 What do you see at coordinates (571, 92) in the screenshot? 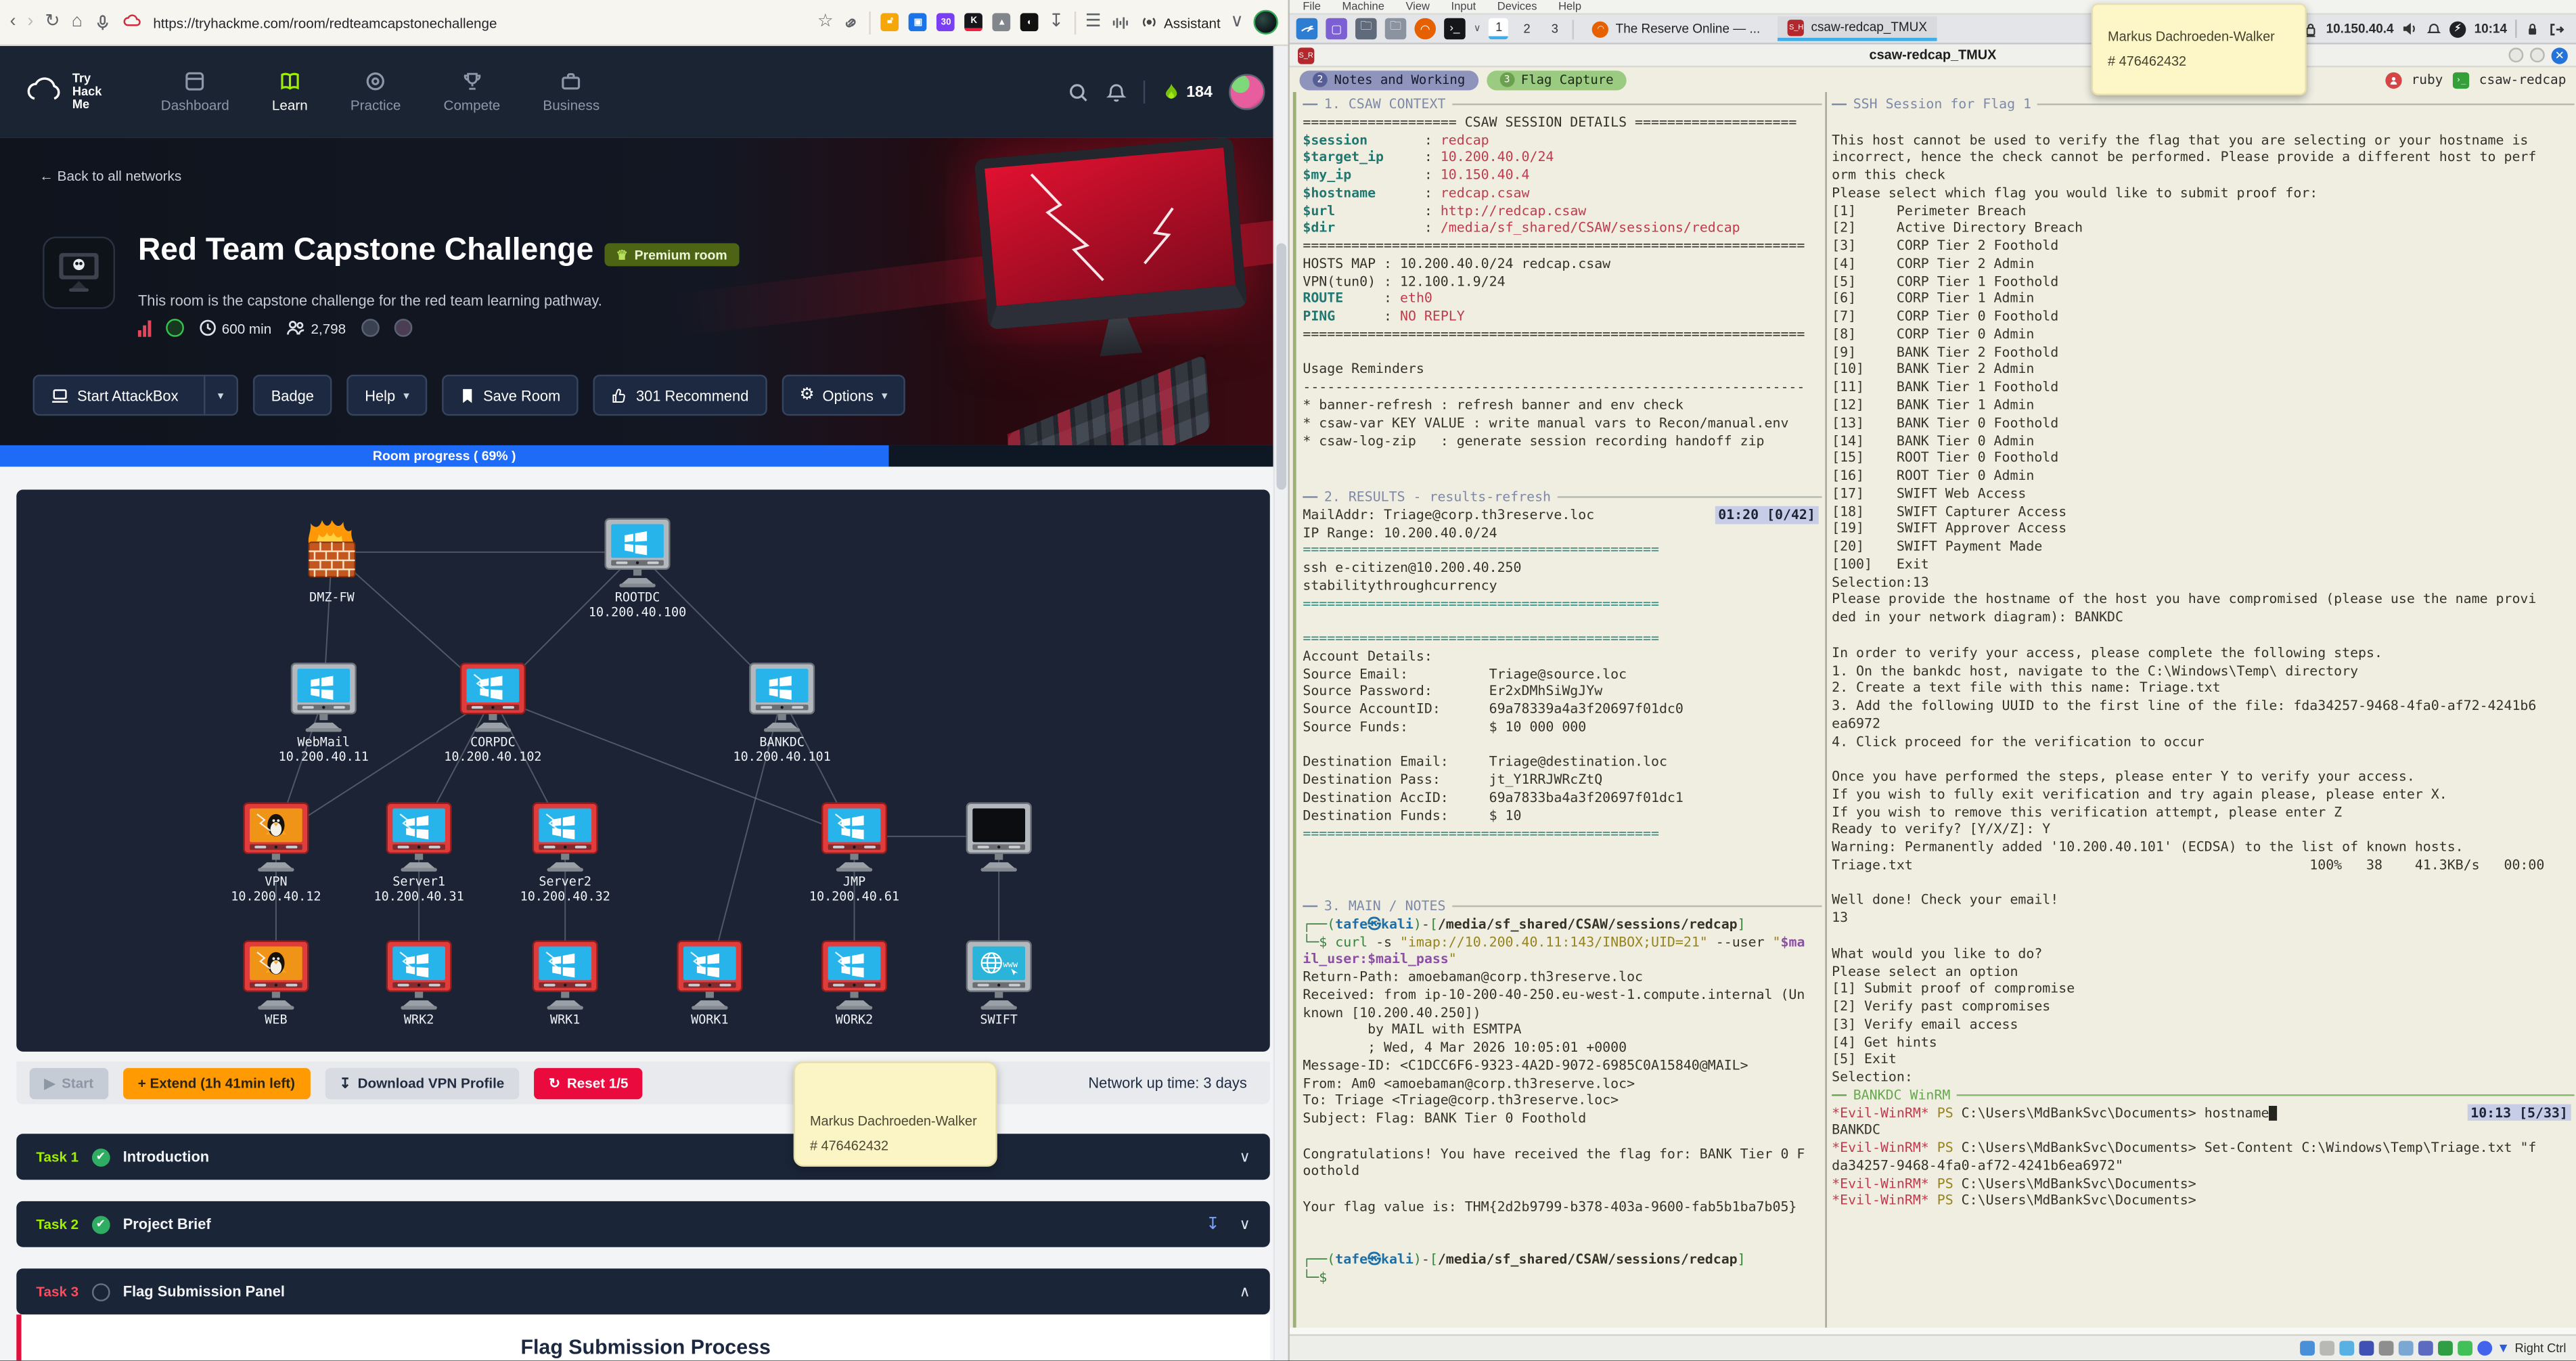
I see `nav-business: Business` at bounding box center [571, 92].